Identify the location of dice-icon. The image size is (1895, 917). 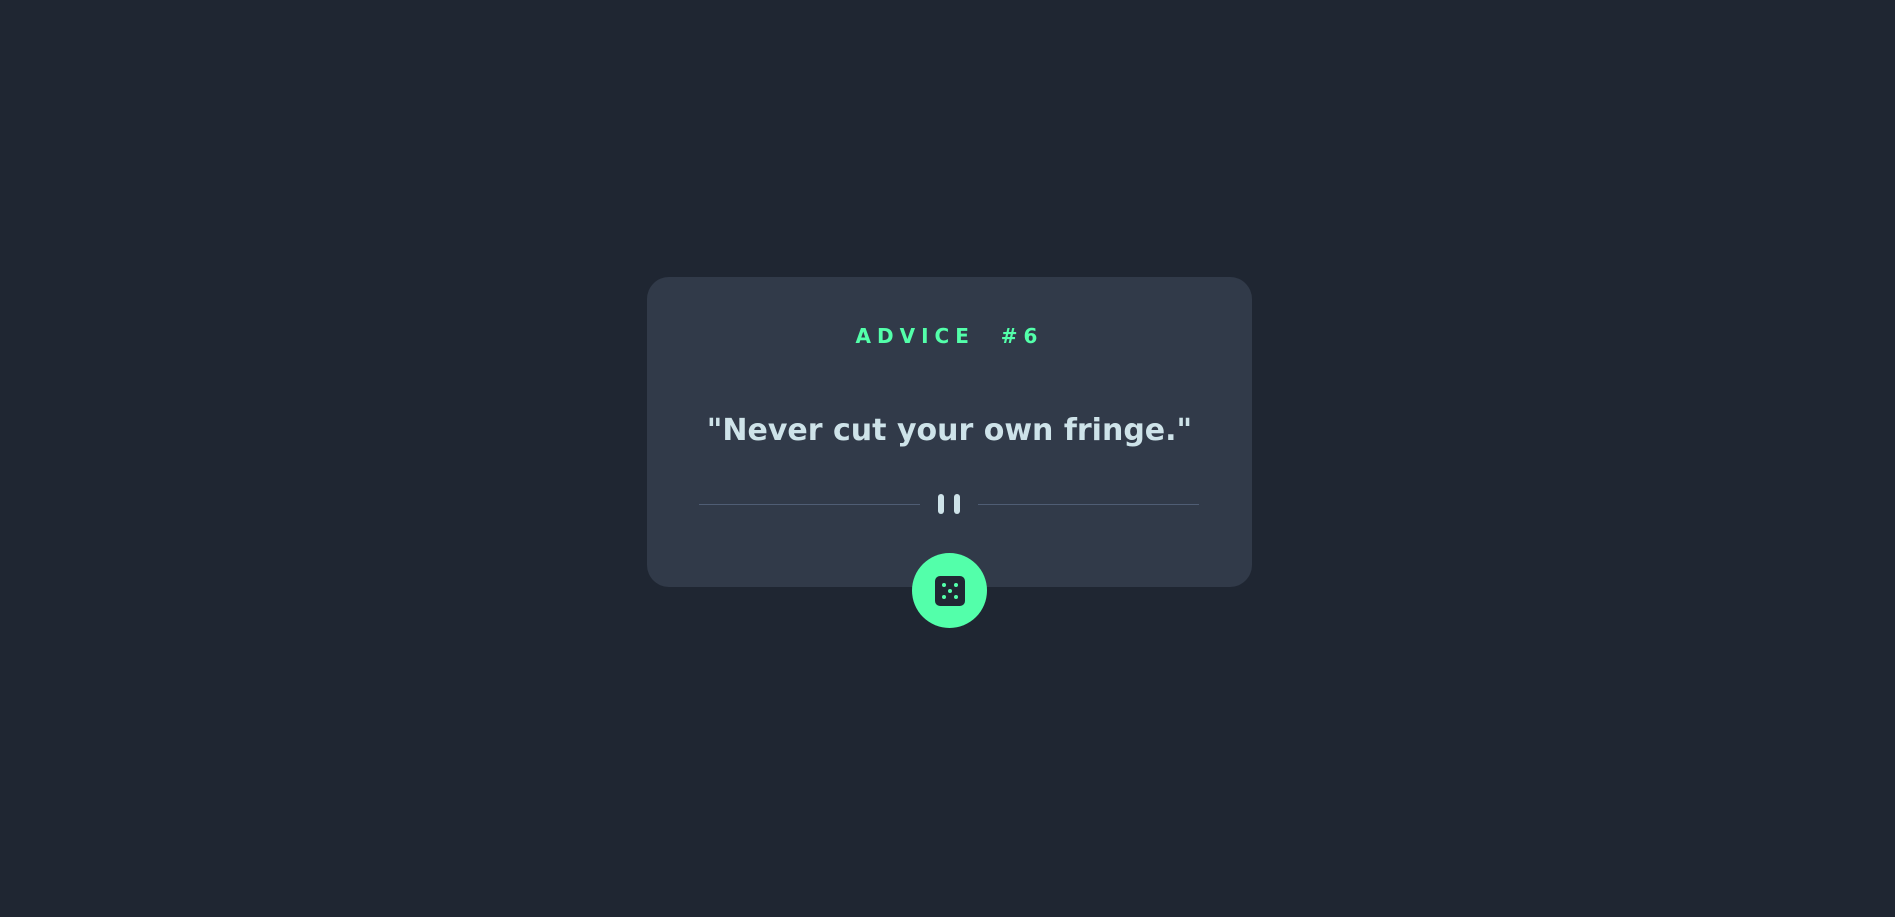
(949, 590).